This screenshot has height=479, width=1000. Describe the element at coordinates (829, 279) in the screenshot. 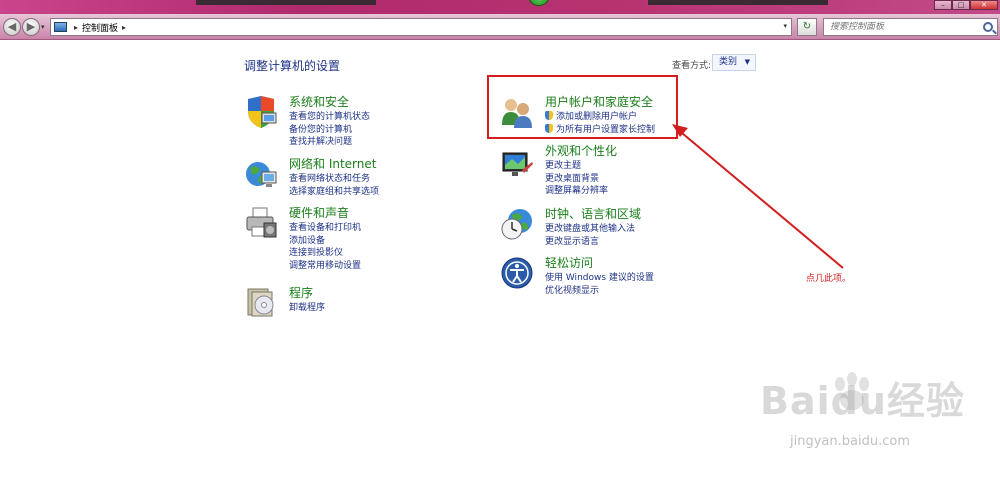

I see `annotation-text: 点几此项。` at that location.